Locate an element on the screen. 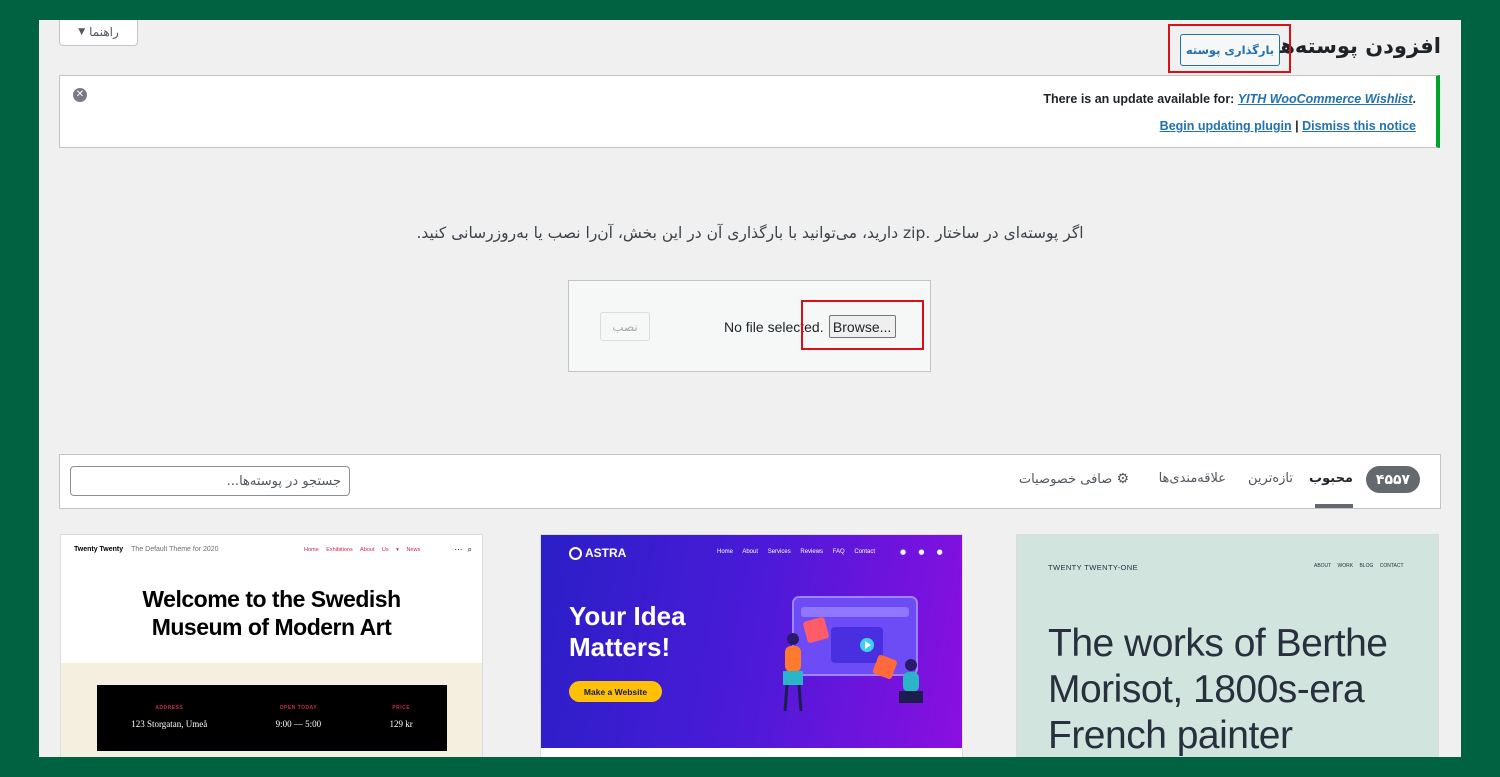 The width and height of the screenshot is (1500, 777). info-key: PRICE is located at coordinates (401, 708).